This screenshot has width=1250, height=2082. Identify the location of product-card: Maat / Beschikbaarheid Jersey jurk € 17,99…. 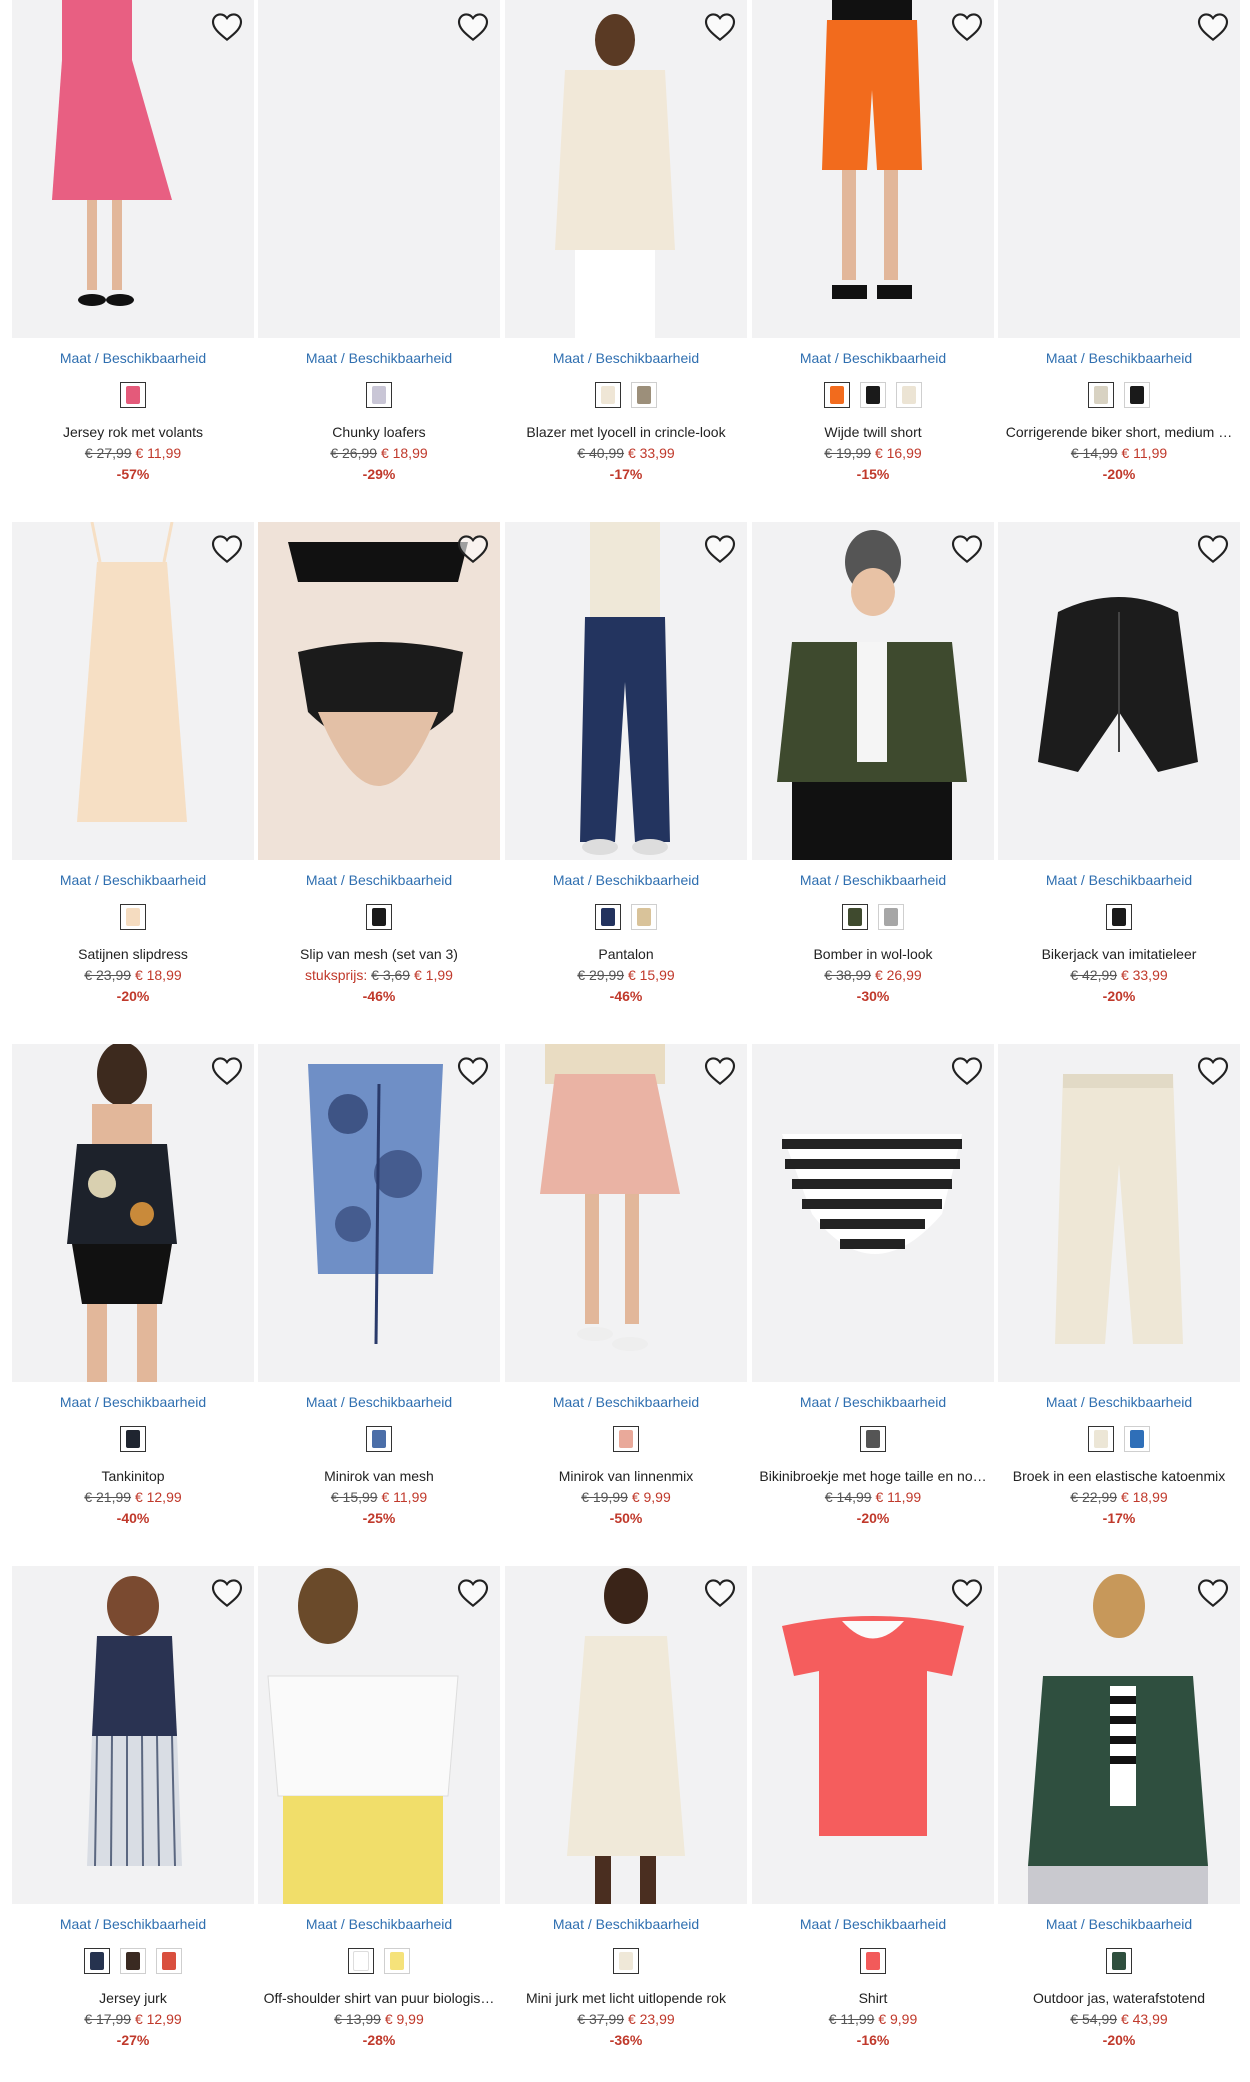
(133, 1816).